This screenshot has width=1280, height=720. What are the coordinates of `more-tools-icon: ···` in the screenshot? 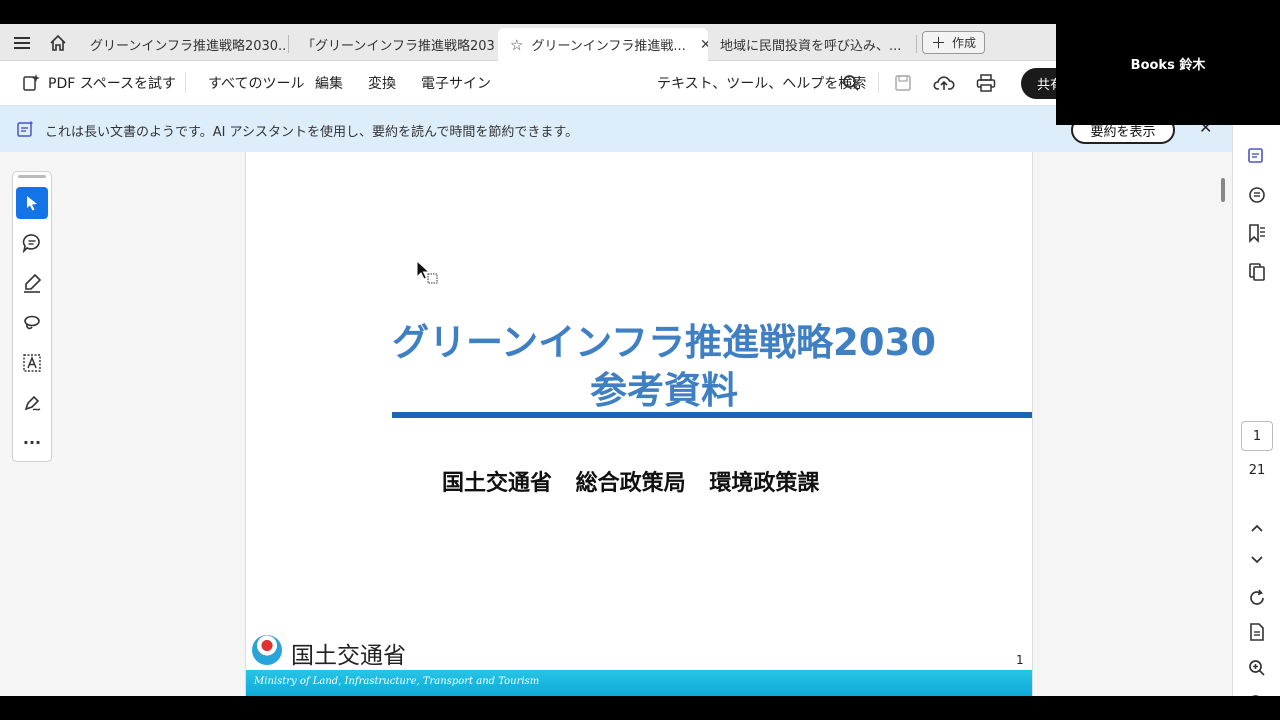 It's located at (32, 442).